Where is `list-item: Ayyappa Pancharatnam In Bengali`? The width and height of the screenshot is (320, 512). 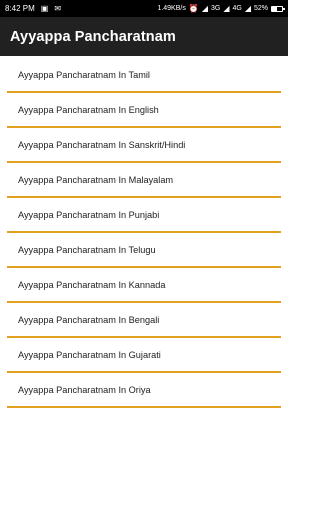 list-item: Ayyappa Pancharatnam In Bengali is located at coordinates (144, 320).